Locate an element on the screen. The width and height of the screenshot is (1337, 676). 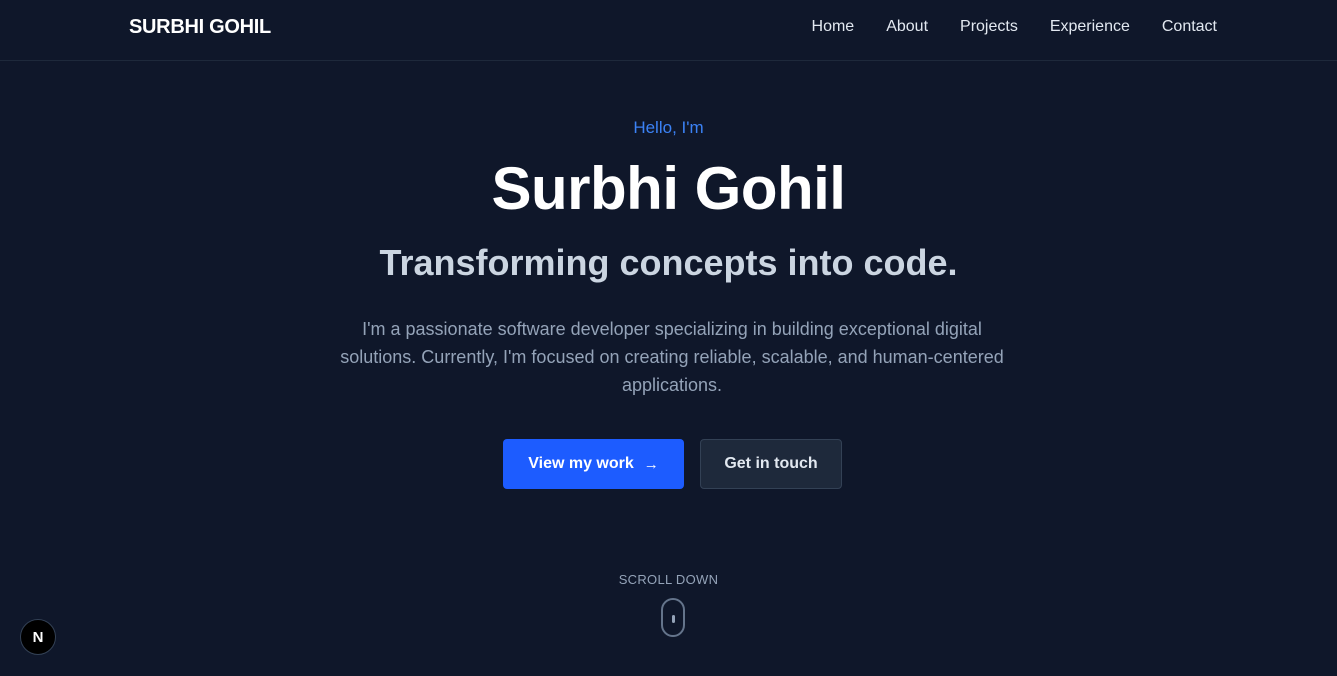
nav-link-contact: Contact is located at coordinates (1189, 27).